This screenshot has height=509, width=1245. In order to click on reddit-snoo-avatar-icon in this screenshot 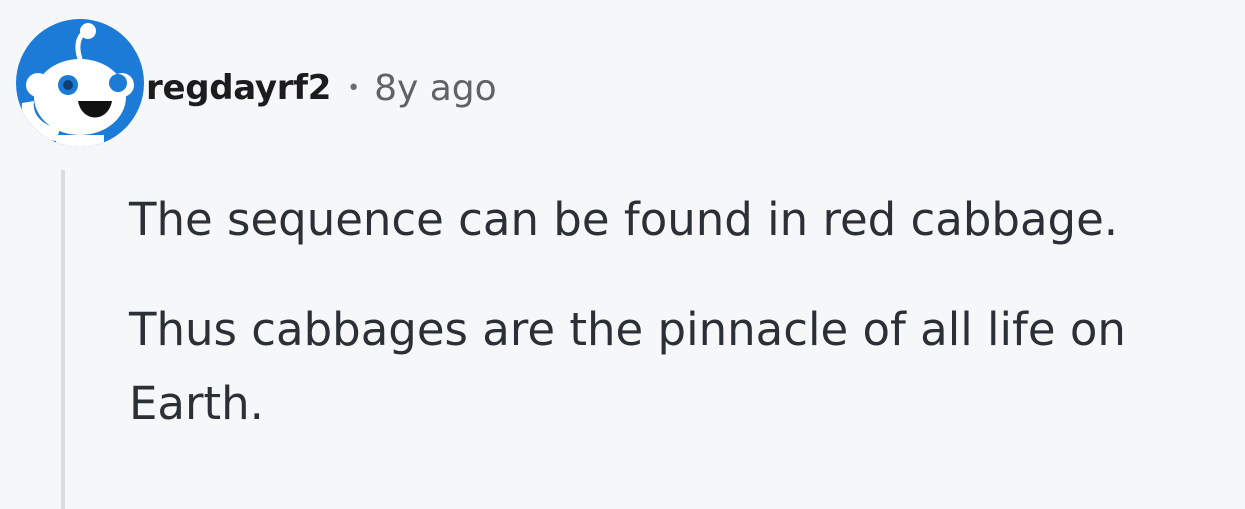, I will do `click(77, 85)`.